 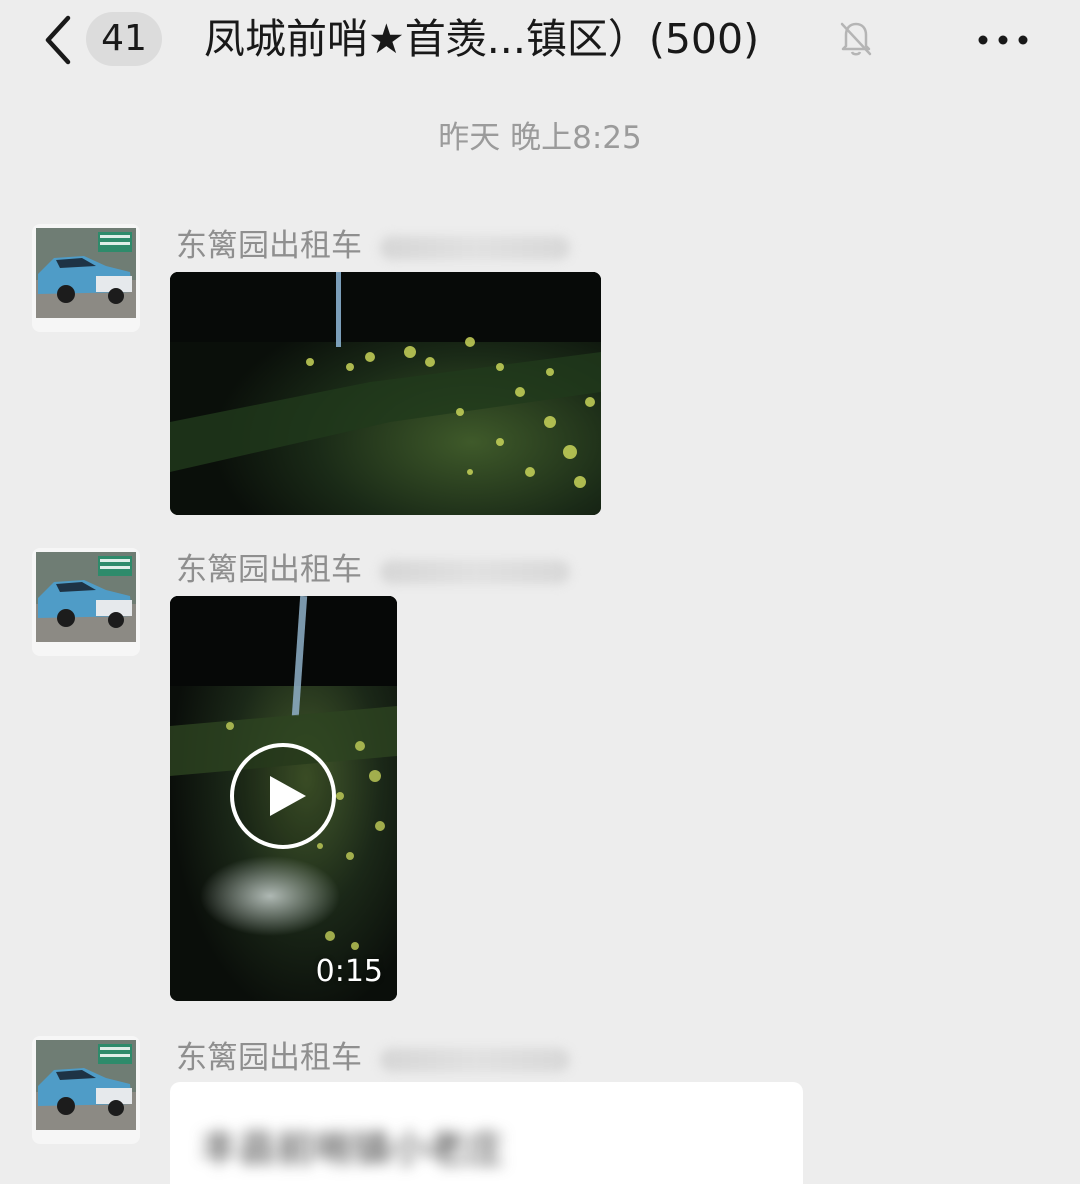 What do you see at coordinates (519, 40) in the screenshot?
I see `chat-title: 凤城前哨★首羡...镇区）(500)` at bounding box center [519, 40].